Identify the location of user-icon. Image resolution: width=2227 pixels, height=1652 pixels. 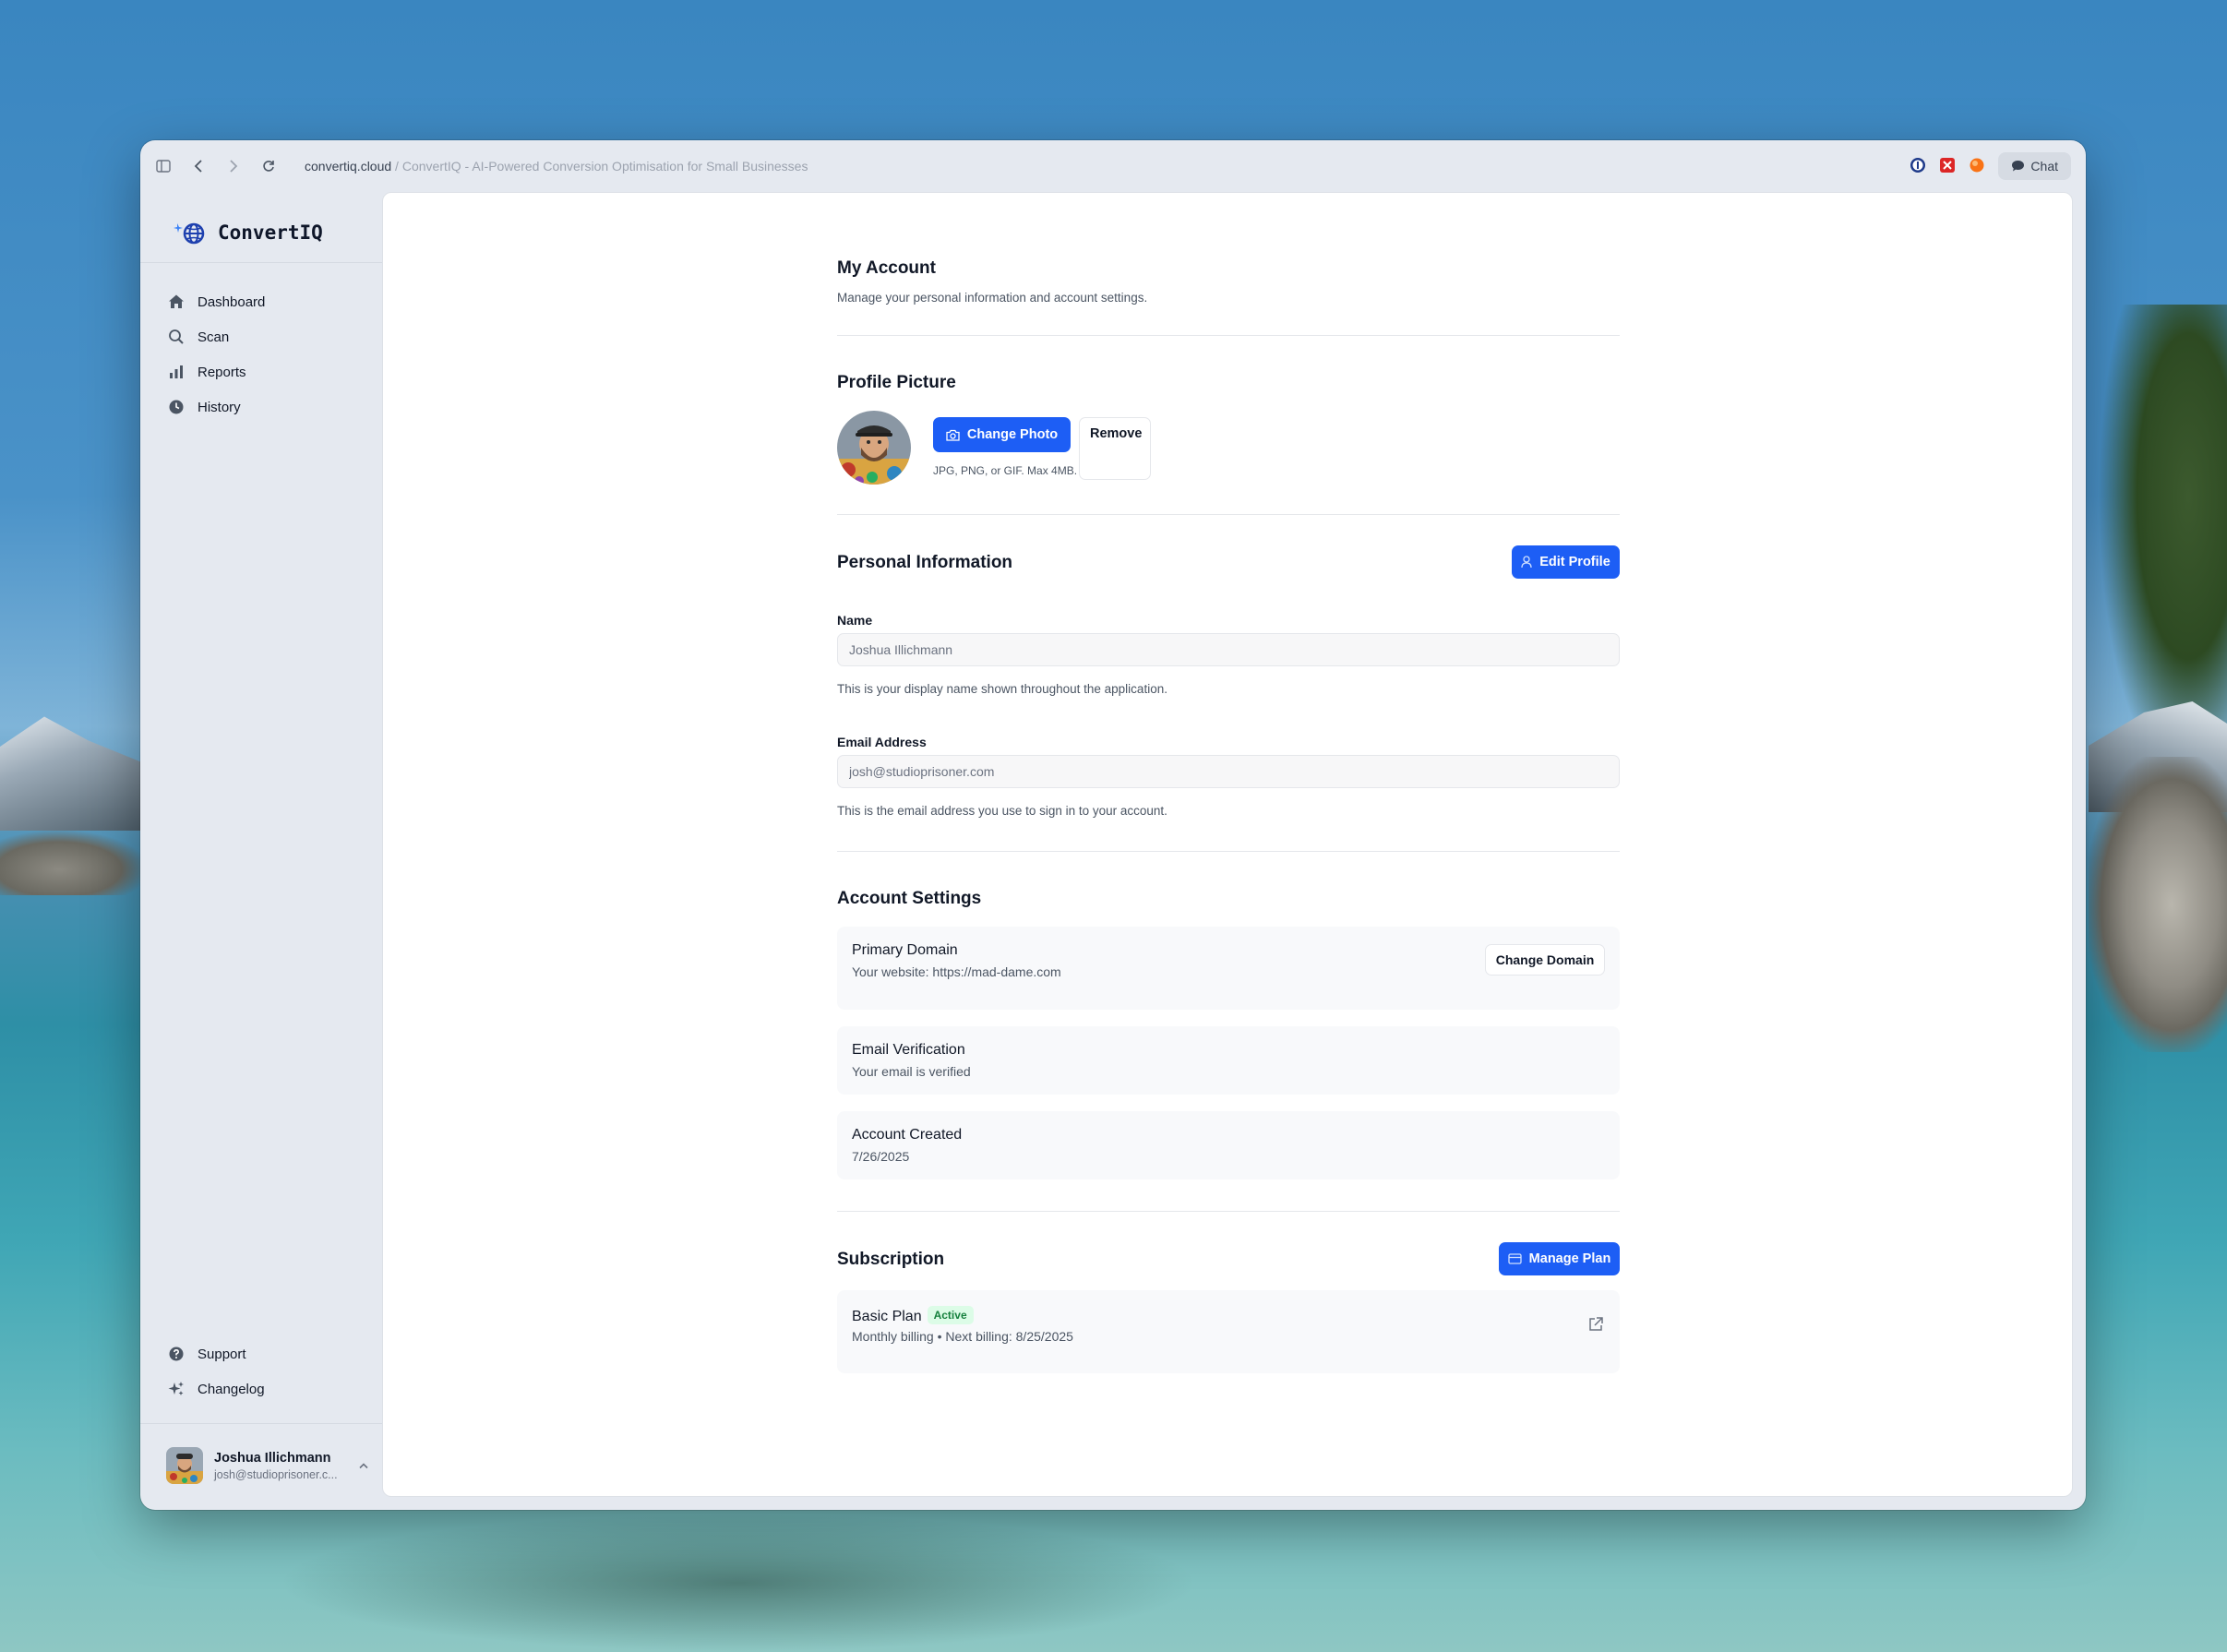
(1527, 563).